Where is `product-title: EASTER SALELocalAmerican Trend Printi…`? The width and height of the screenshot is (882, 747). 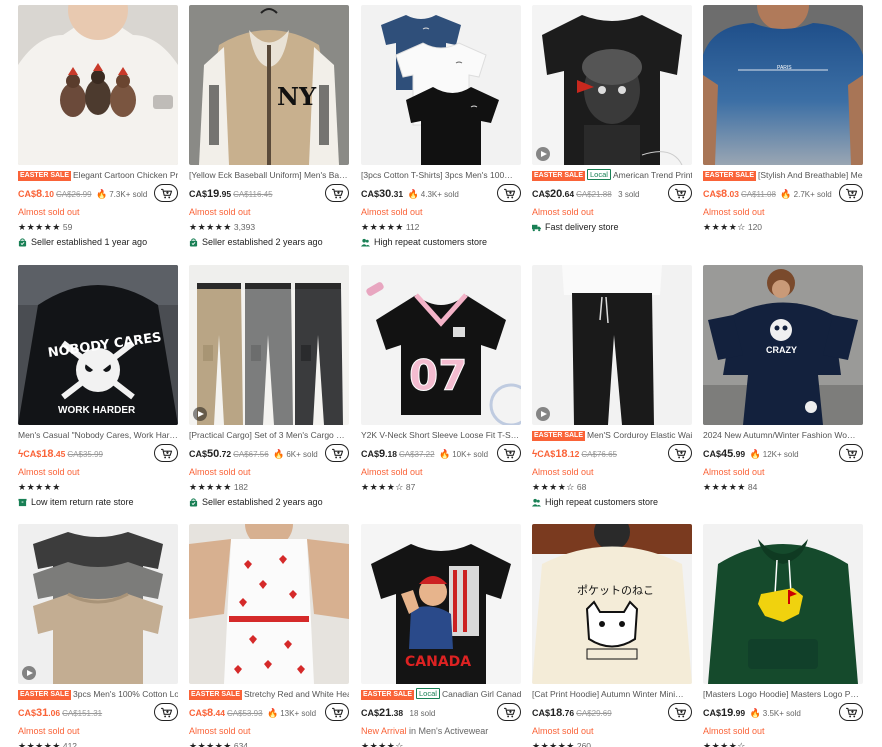 product-title: EASTER SALELocalAmerican Trend Printi… is located at coordinates (612, 175).